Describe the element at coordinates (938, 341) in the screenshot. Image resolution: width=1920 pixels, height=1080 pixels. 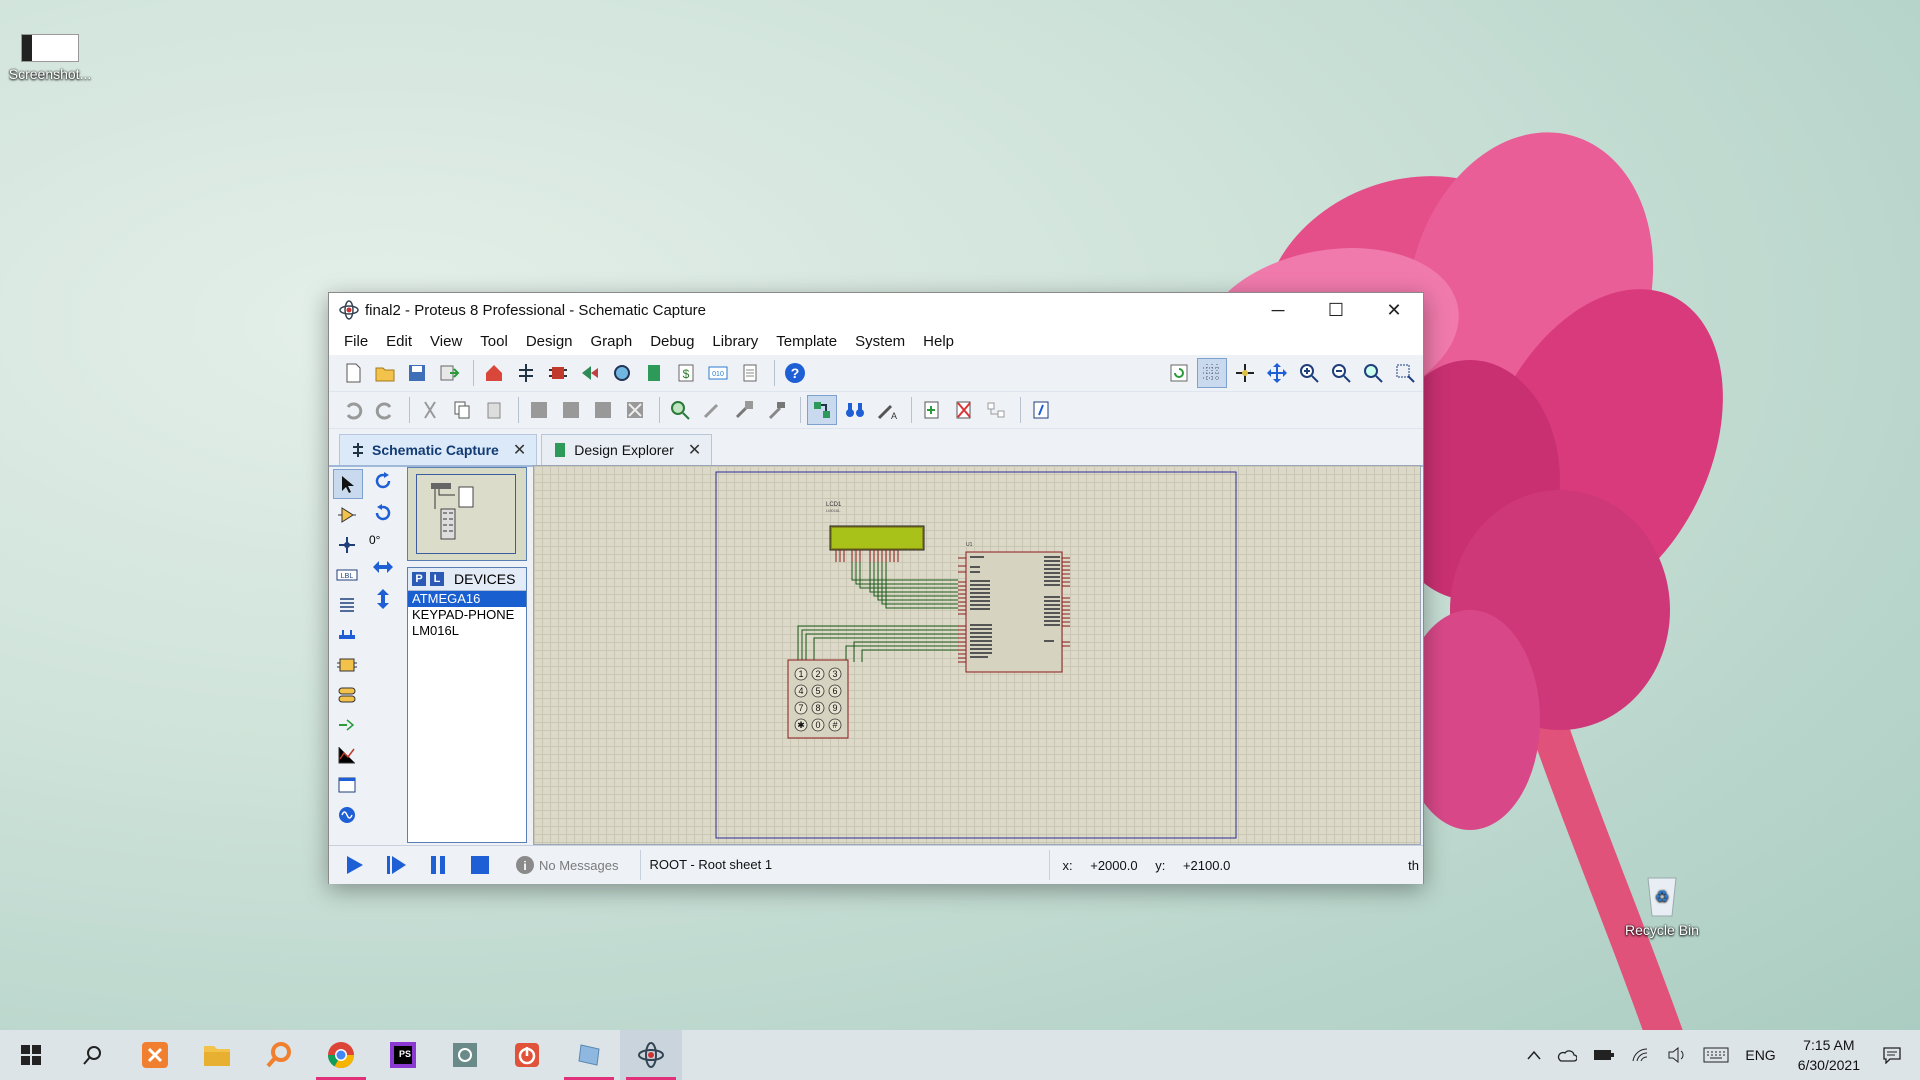
I see `menu-help: Help` at that location.